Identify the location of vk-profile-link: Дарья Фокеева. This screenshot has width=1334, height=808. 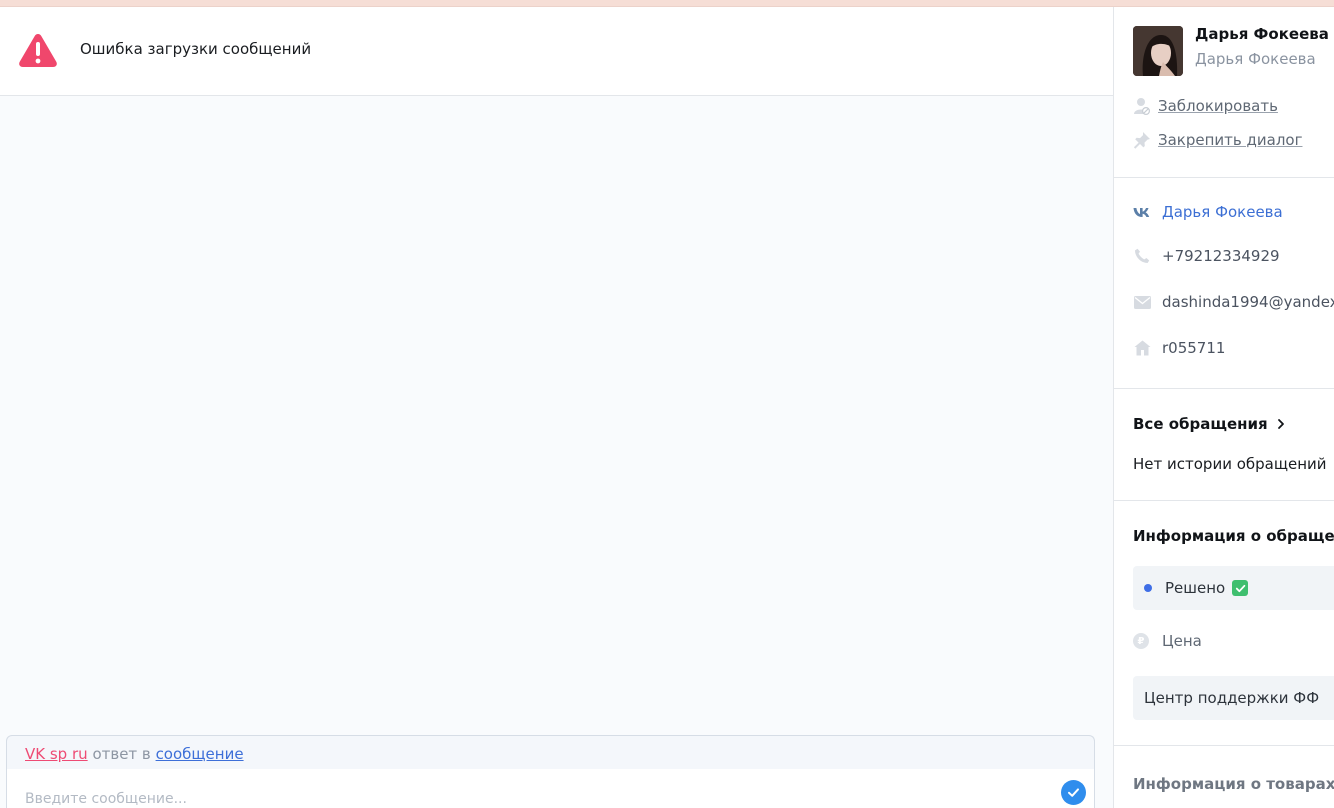
(1222, 212).